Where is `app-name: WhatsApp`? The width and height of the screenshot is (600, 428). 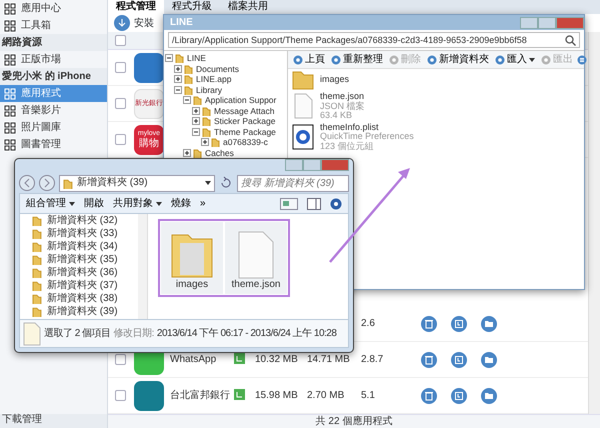
app-name: WhatsApp is located at coordinates (194, 360).